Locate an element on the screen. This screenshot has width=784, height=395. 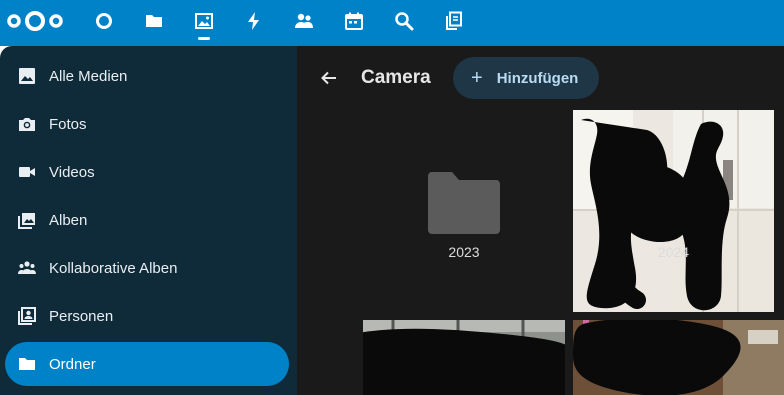
folder-label: 2024 is located at coordinates (673, 252).